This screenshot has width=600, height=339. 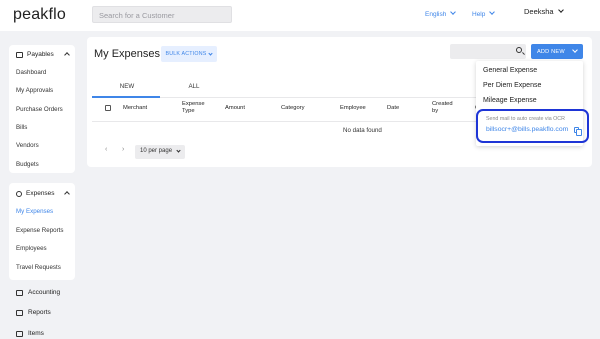 What do you see at coordinates (551, 51) in the screenshot?
I see `add-new-label: ADD NEW` at bounding box center [551, 51].